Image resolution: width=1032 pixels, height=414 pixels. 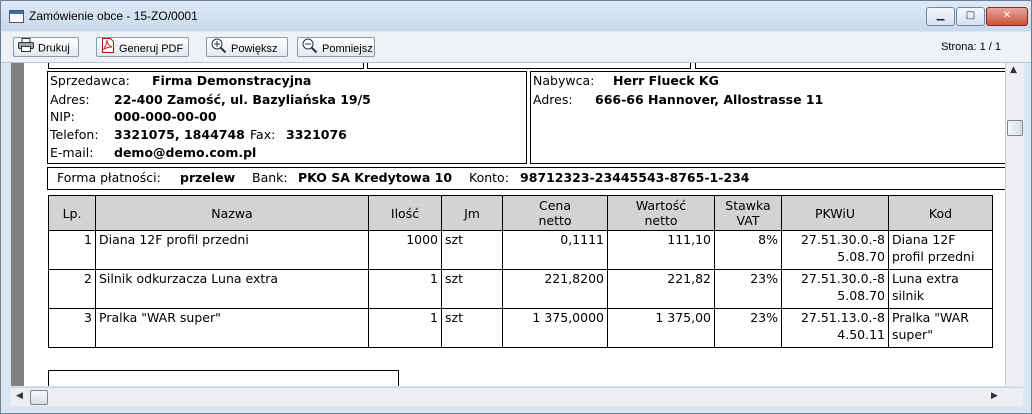 What do you see at coordinates (39, 397) in the screenshot?
I see `horizontal-scroll-thumb` at bounding box center [39, 397].